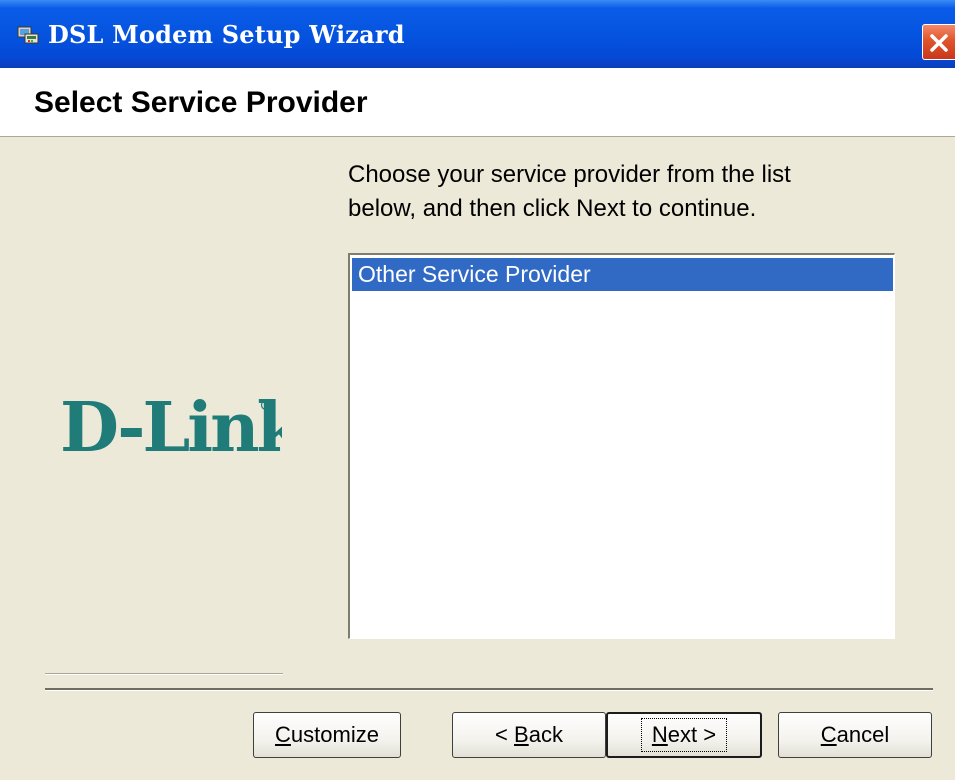 The width and height of the screenshot is (955, 780). Describe the element at coordinates (201, 102) in the screenshot. I see `page-title: Select Service Provider` at that location.